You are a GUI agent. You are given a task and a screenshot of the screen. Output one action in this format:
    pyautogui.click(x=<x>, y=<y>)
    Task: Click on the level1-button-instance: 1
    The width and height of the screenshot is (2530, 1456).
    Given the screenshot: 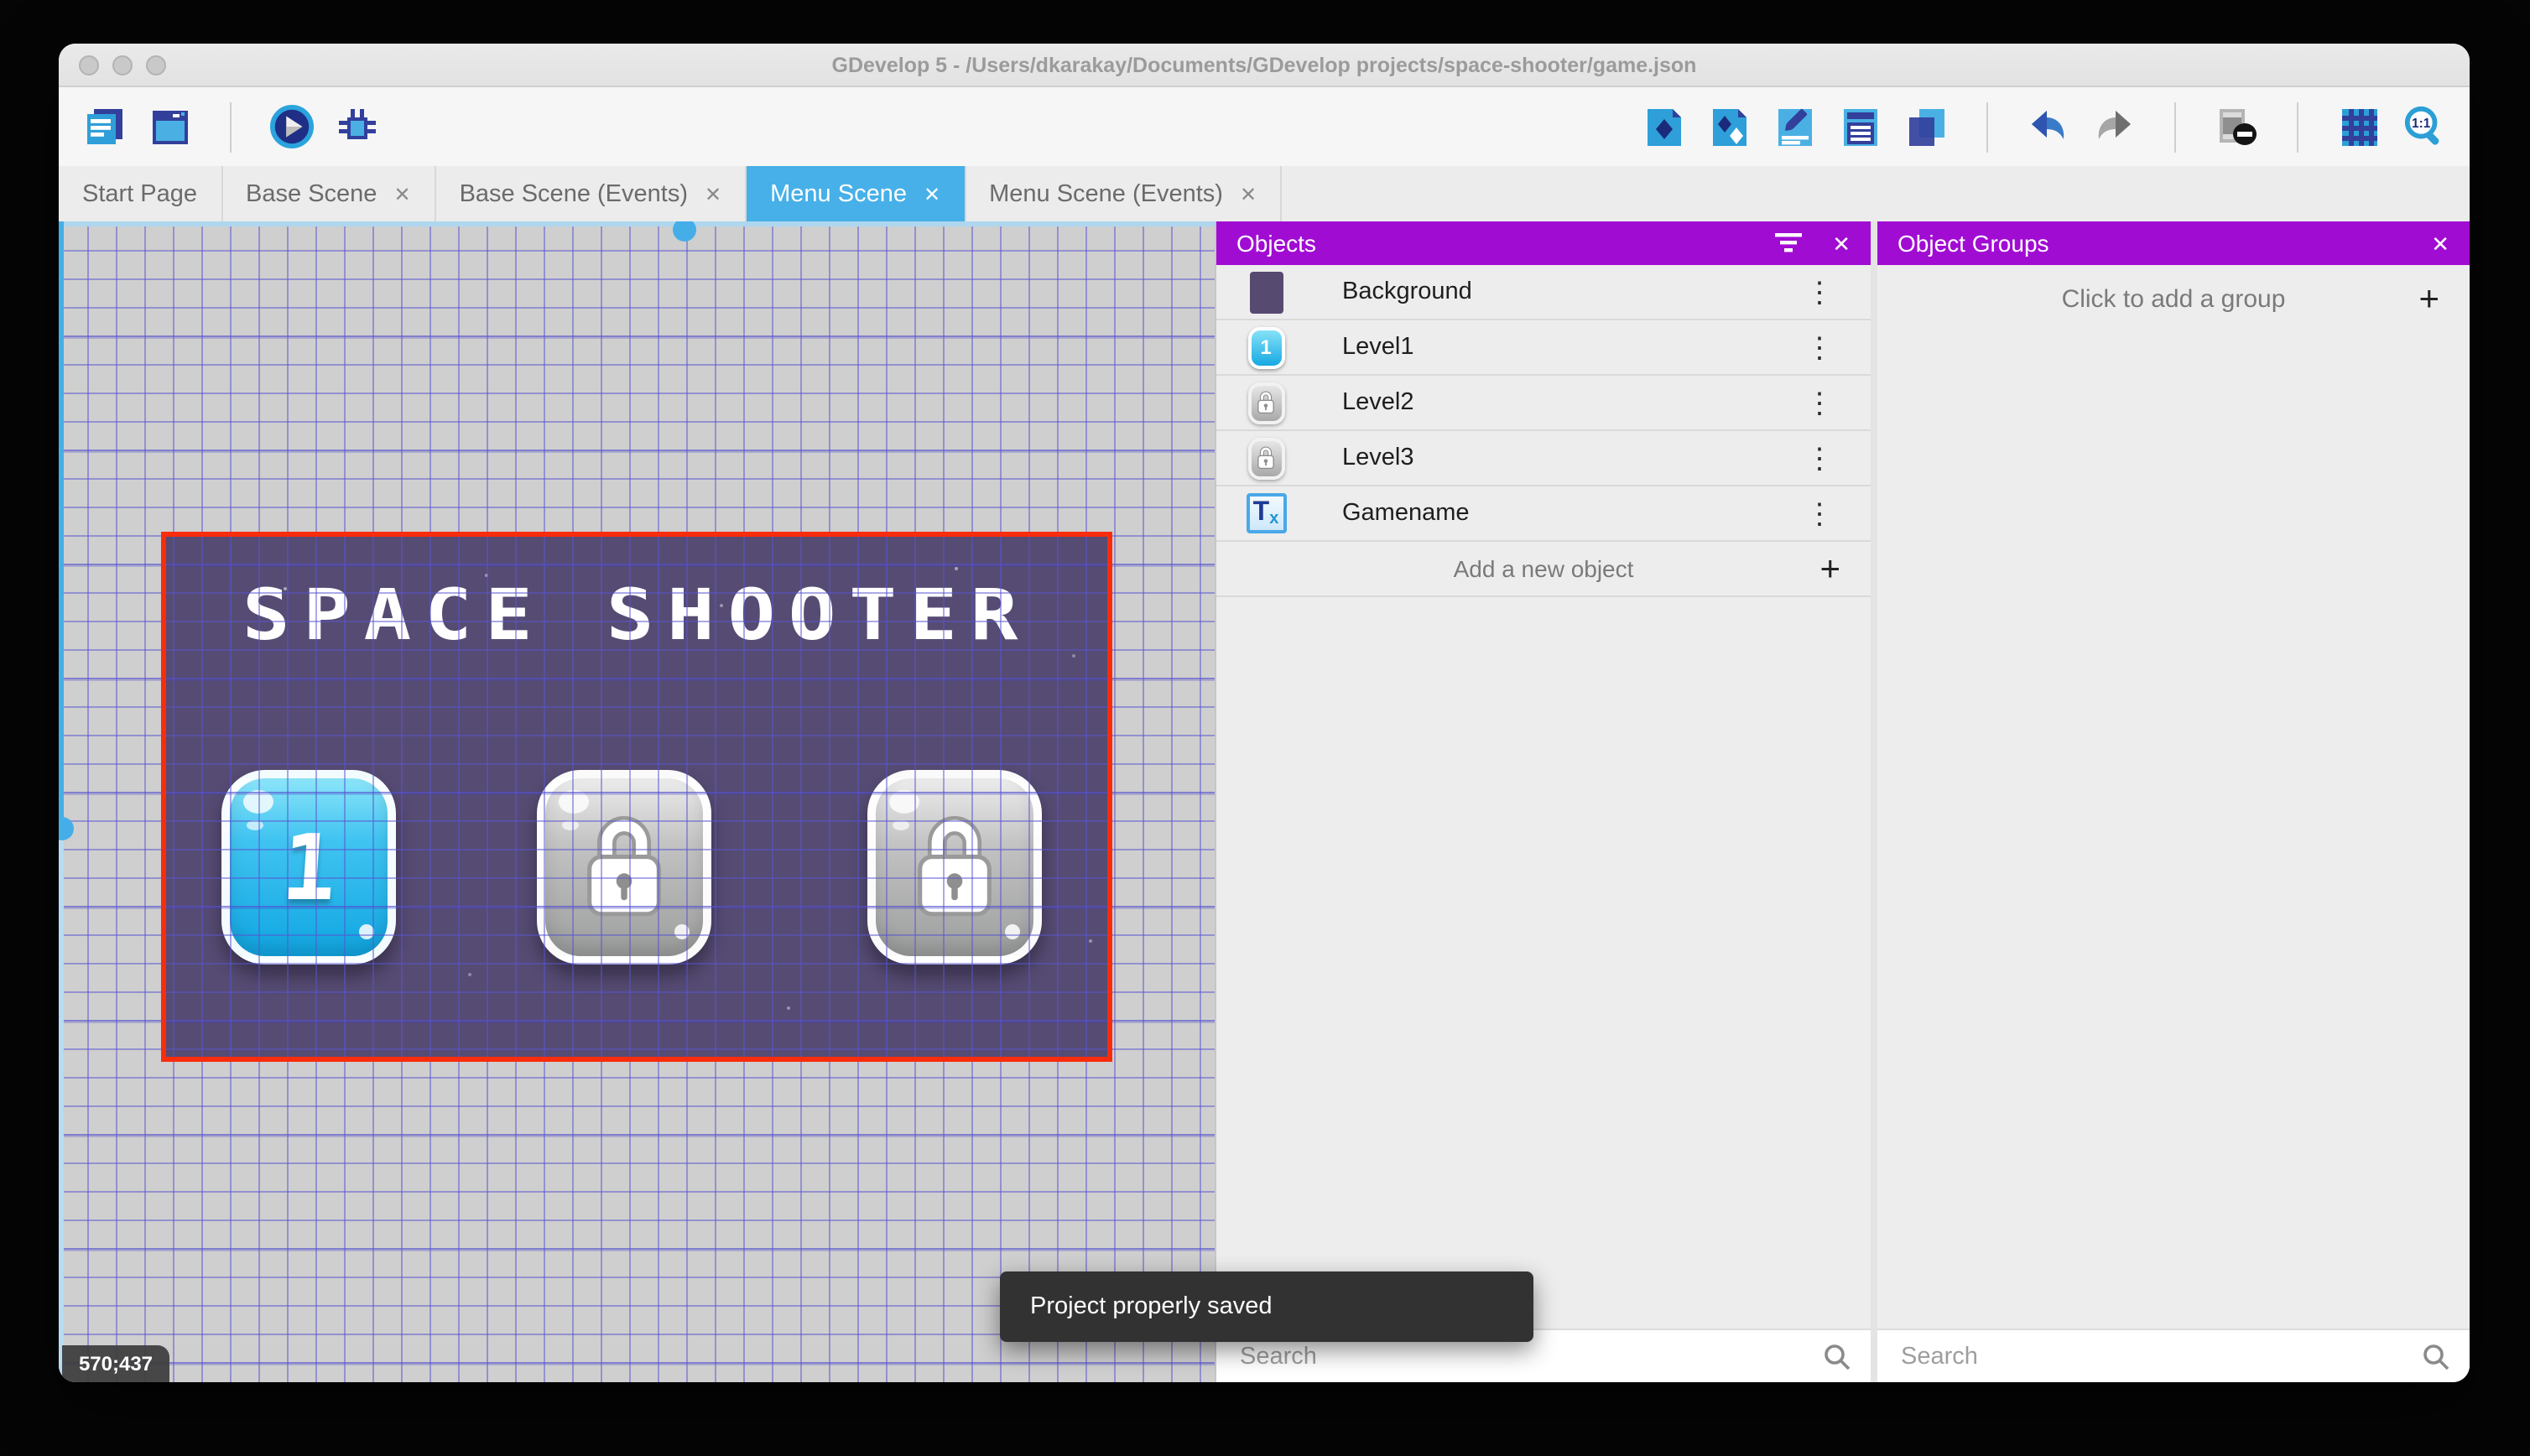 What is the action you would take?
    pyautogui.click(x=308, y=867)
    